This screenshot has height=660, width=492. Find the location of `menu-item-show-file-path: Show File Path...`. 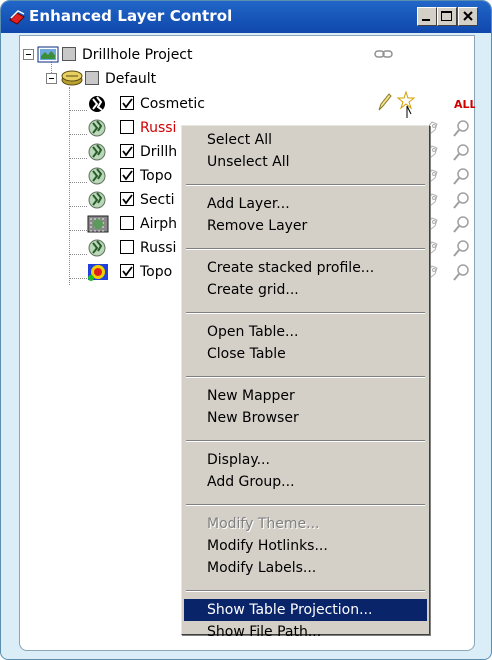

menu-item-show-file-path: Show File Path... is located at coordinates (305, 632).